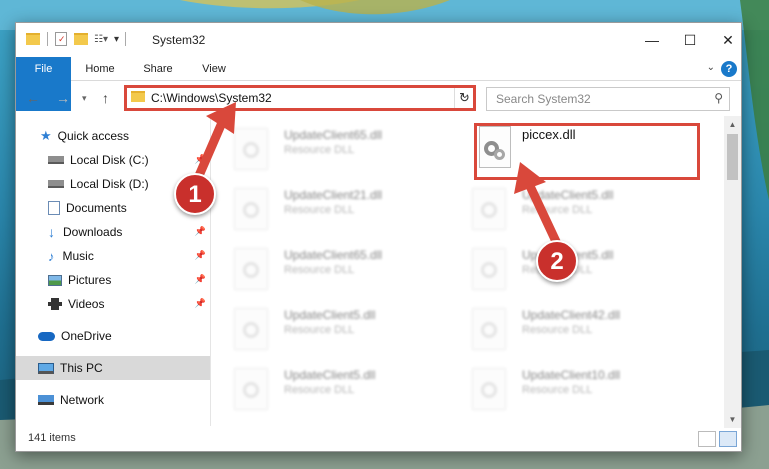 The width and height of the screenshot is (769, 469). I want to click on videos-icon, so click(55, 304).